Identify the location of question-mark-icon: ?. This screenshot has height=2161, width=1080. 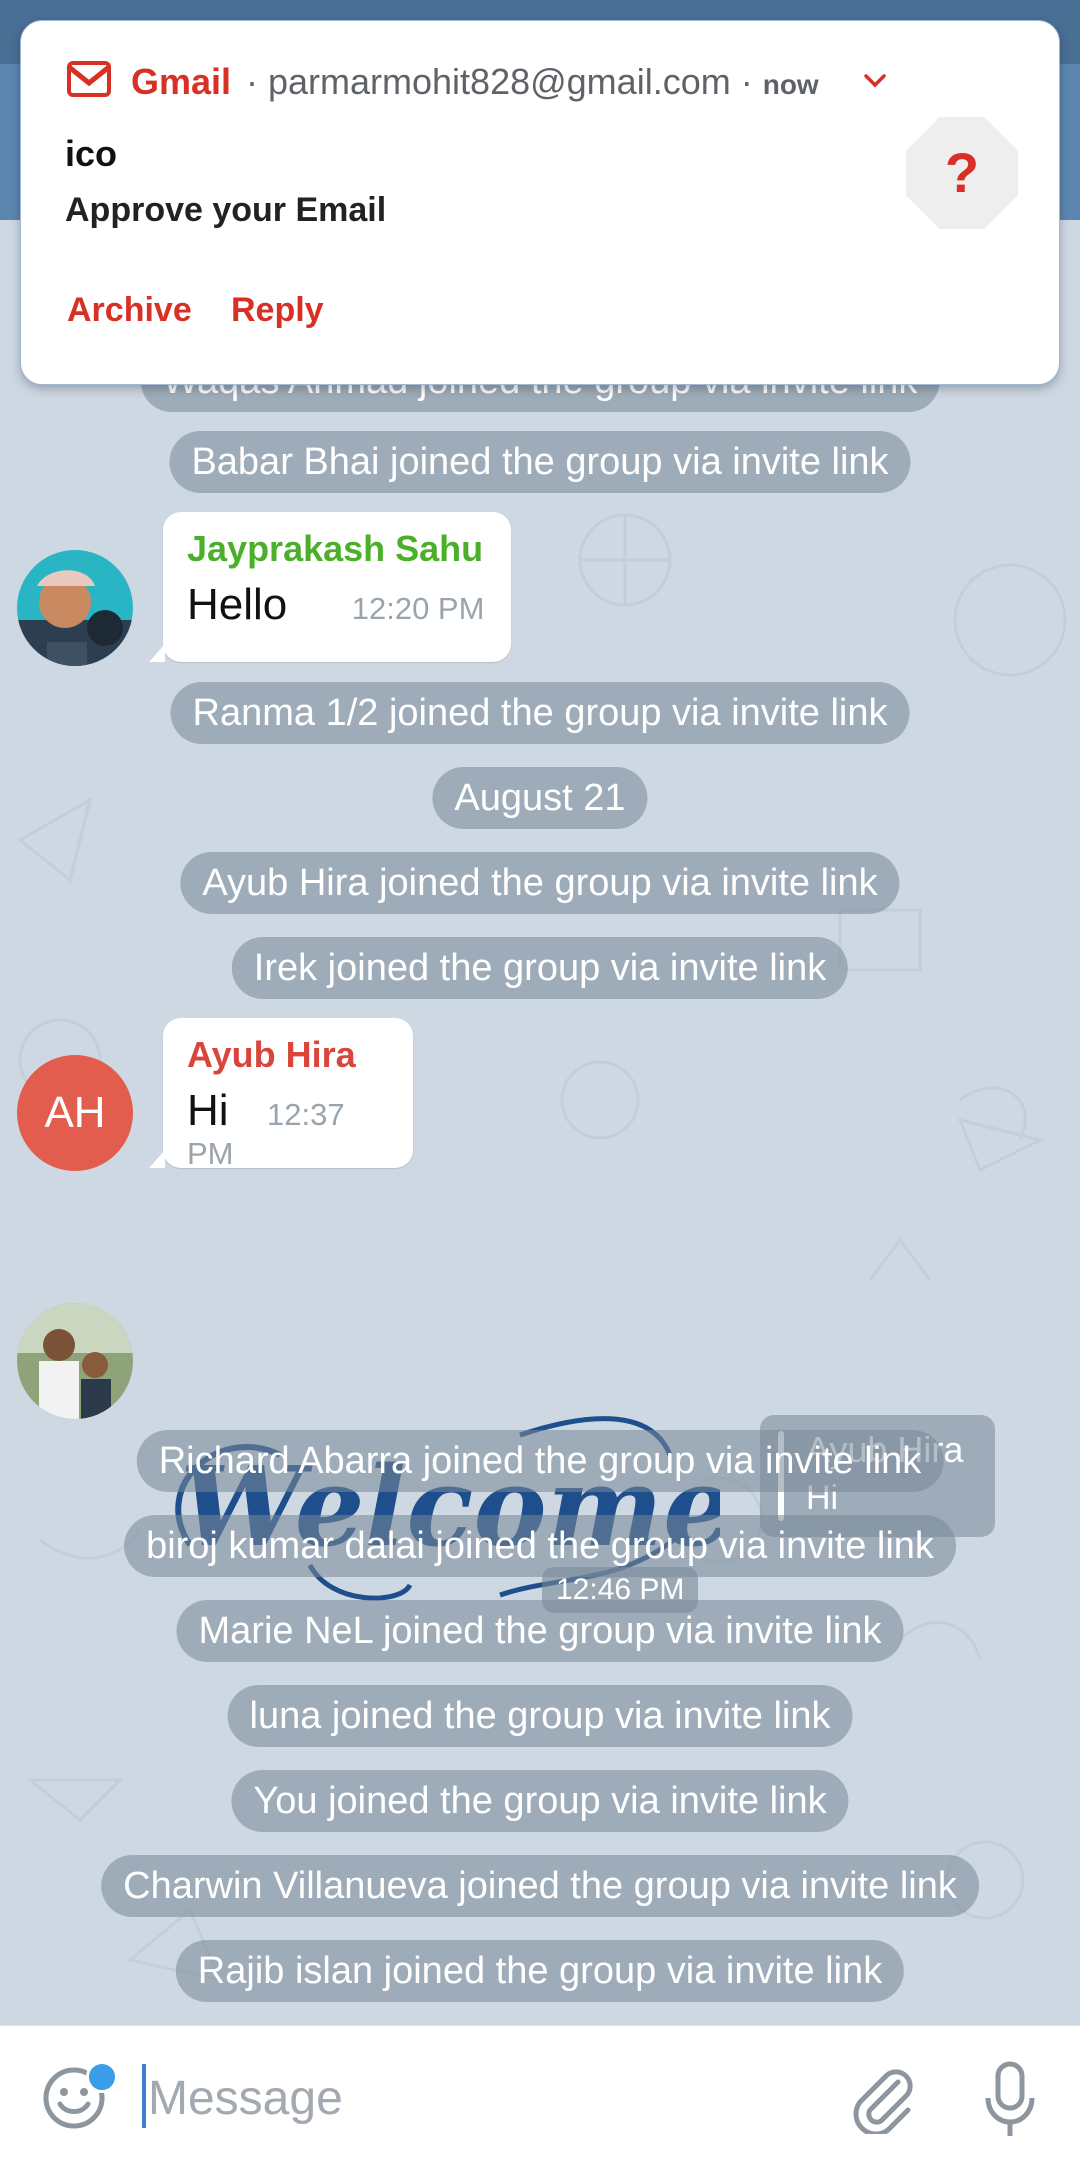
(962, 173).